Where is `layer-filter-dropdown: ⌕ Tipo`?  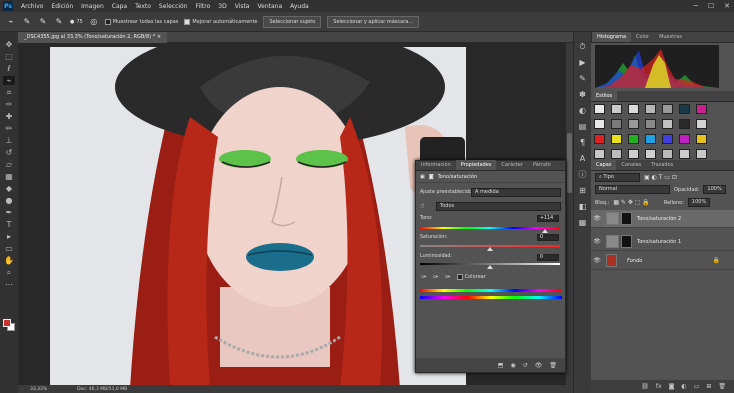
layer-filter-dropdown: ⌕ Tipo is located at coordinates (617, 177).